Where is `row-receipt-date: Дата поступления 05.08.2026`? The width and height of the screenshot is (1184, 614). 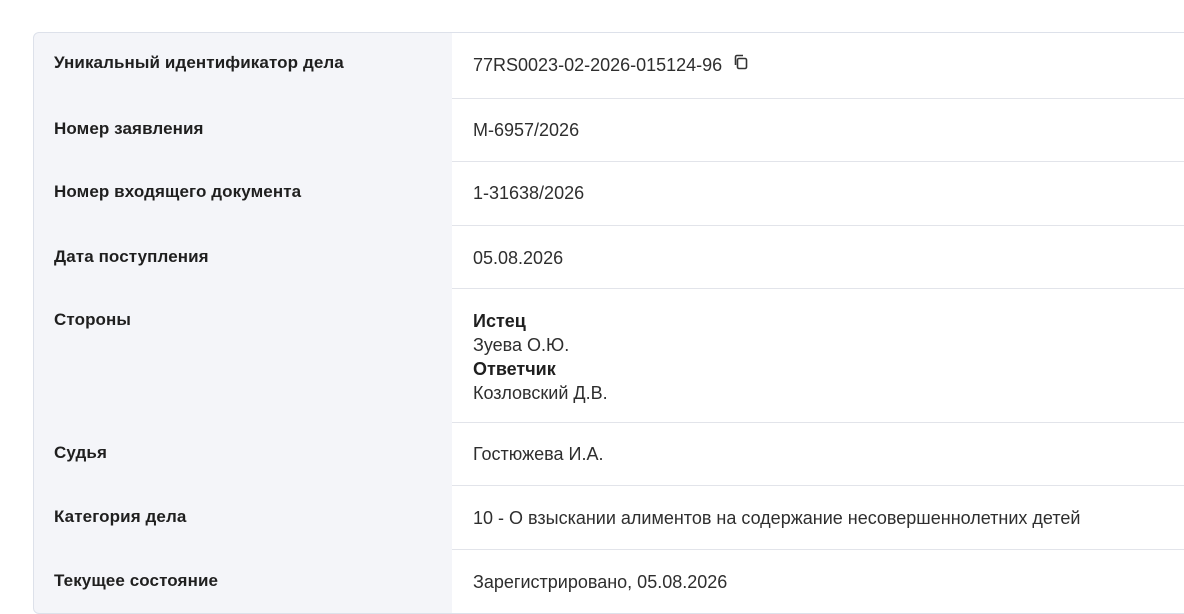 row-receipt-date: Дата поступления 05.08.2026 is located at coordinates (609, 257).